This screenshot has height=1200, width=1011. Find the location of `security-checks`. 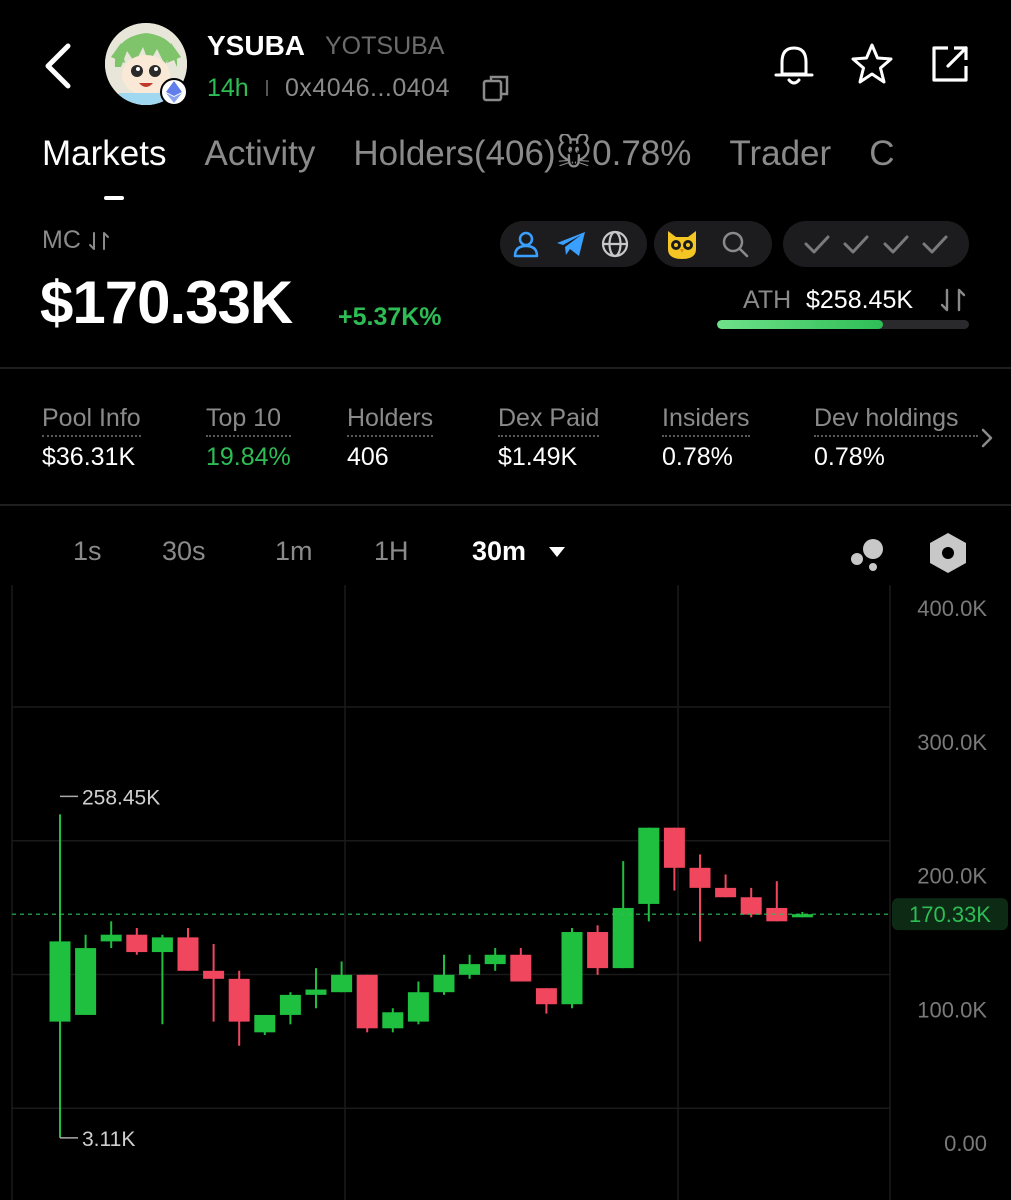

security-checks is located at coordinates (876, 244).